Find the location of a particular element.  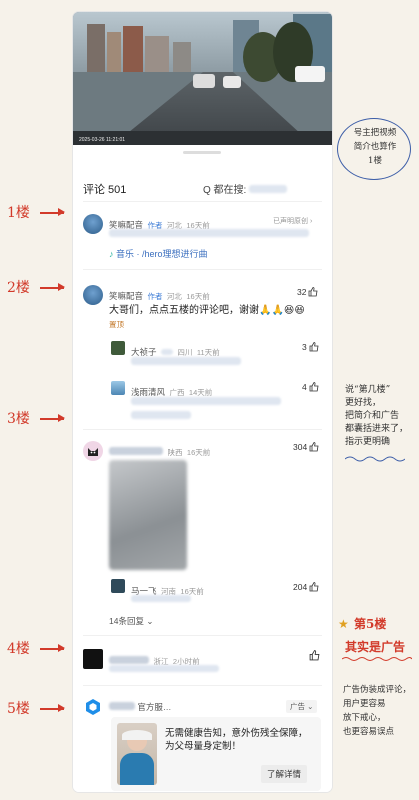

time: 14天前 is located at coordinates (200, 392).